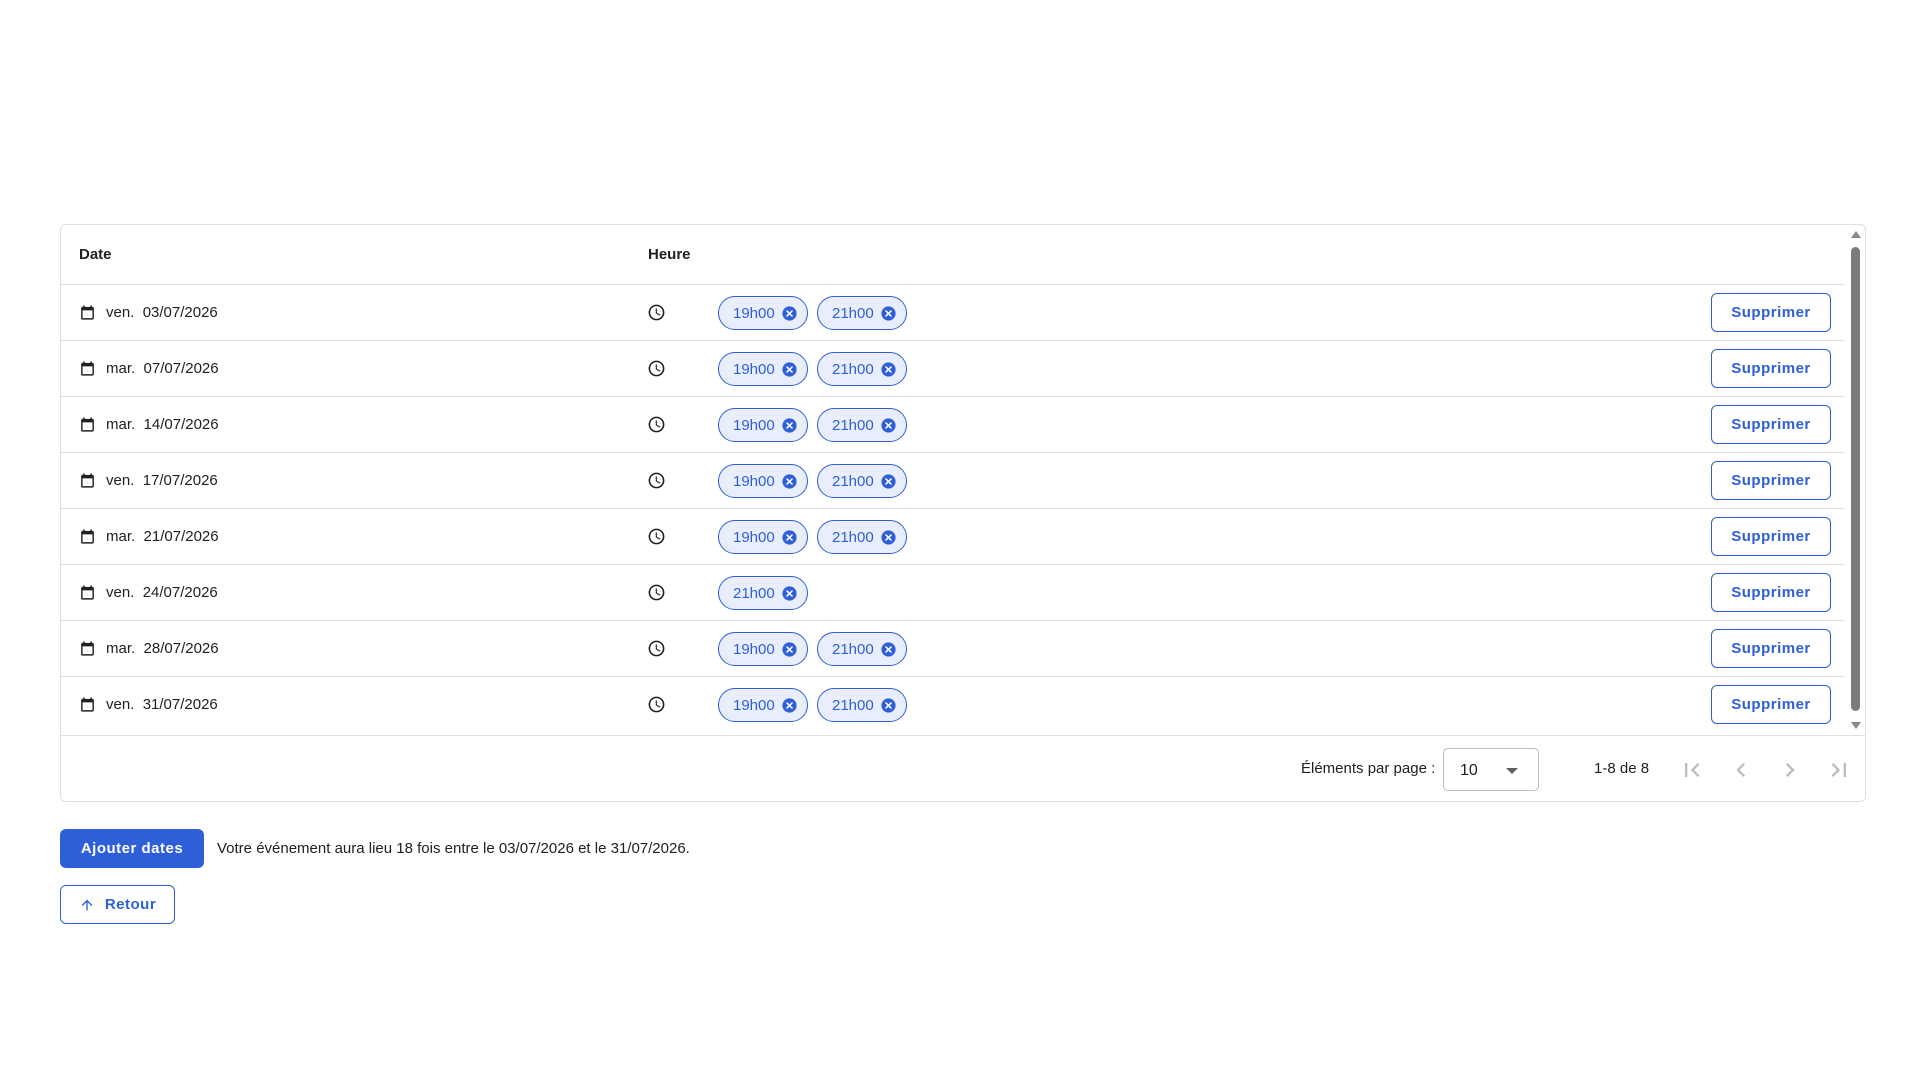 This screenshot has width=1920, height=1080. What do you see at coordinates (181, 368) in the screenshot?
I see `date-value: 07/07/2026` at bounding box center [181, 368].